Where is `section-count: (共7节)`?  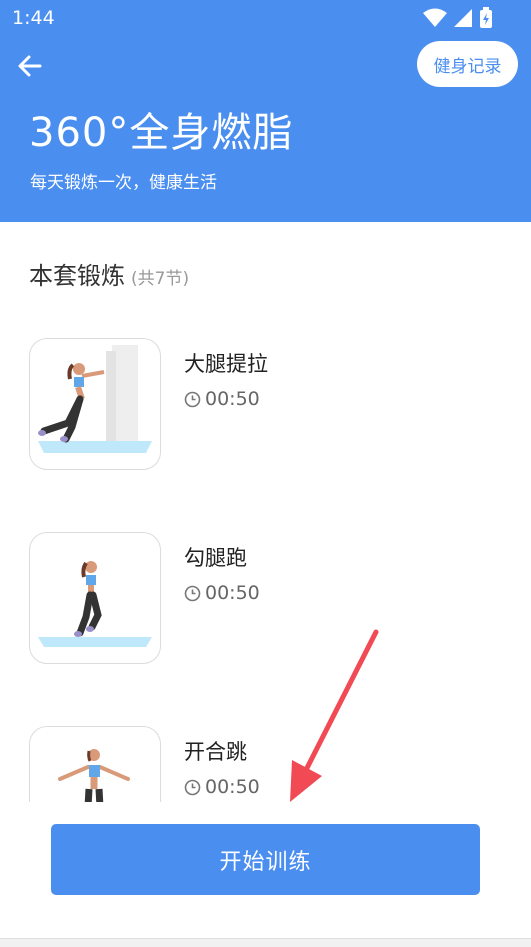
section-count: (共7节) is located at coordinates (160, 279).